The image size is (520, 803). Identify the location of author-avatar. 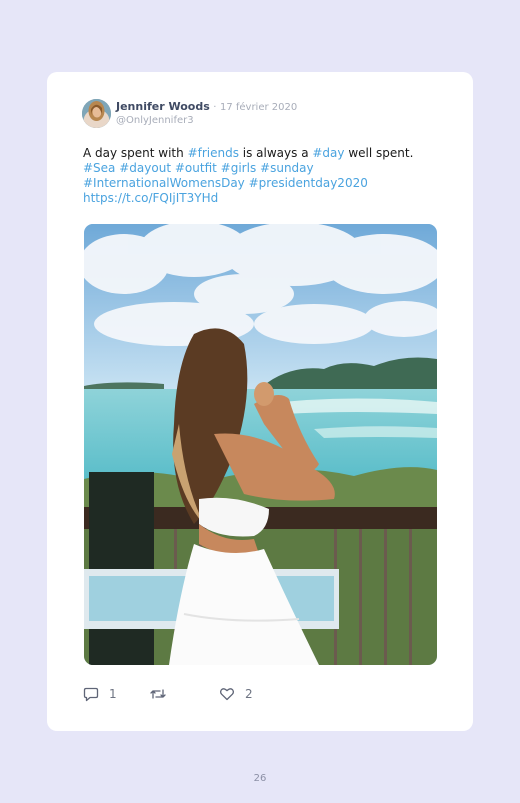
(96, 113).